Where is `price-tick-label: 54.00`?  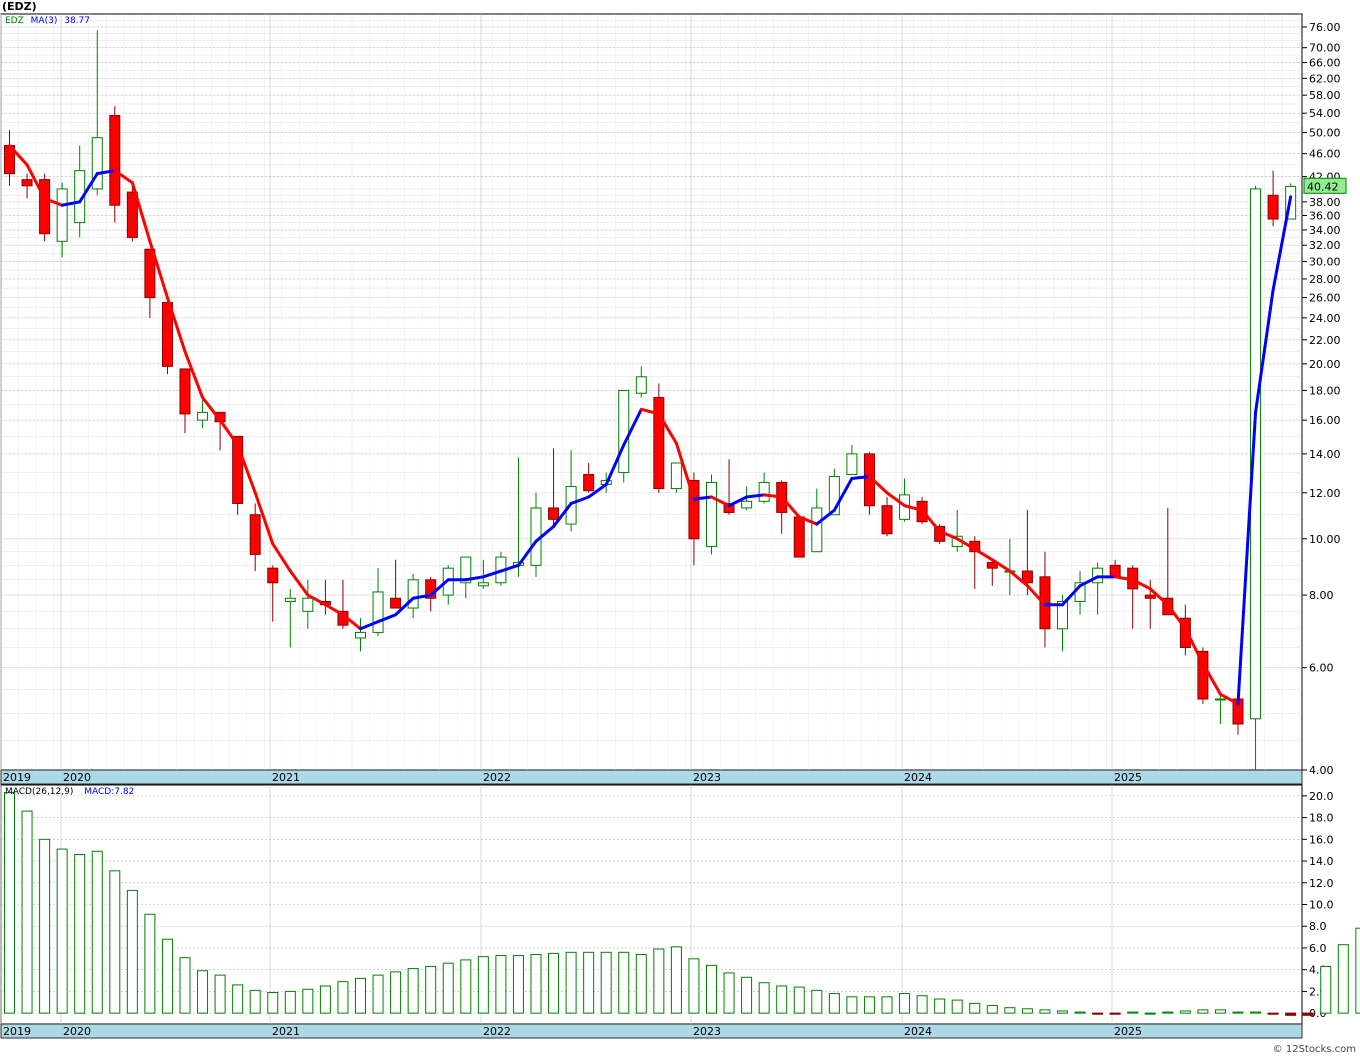
price-tick-label: 54.00 is located at coordinates (1325, 113).